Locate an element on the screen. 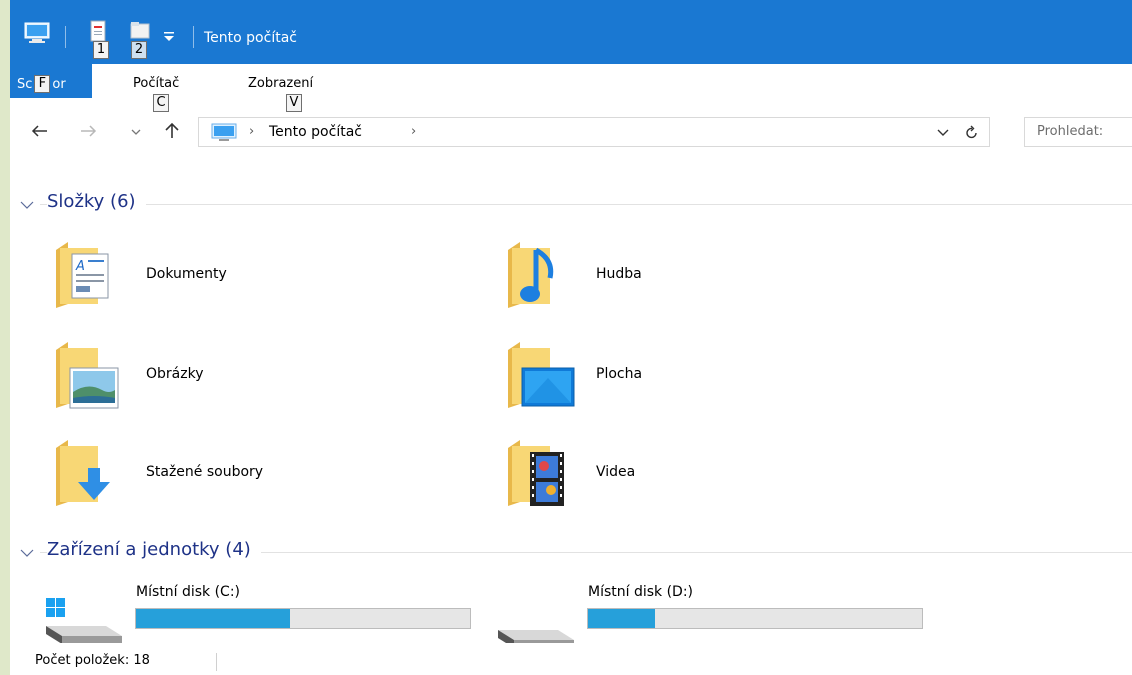 The image size is (1132, 675). videos-folder-icon is located at coordinates (536, 473).